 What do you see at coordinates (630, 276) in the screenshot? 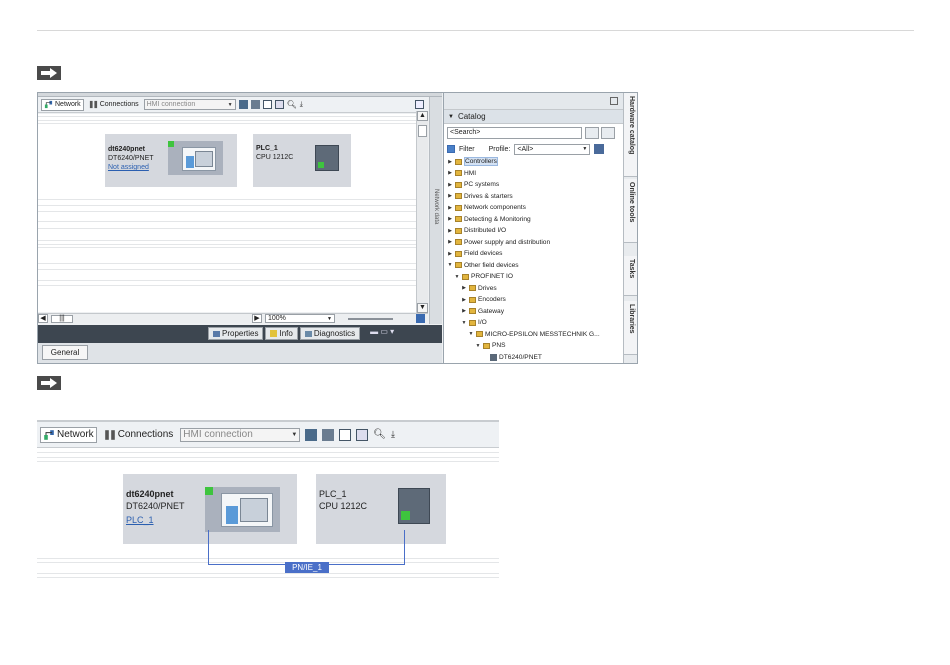
I see `rail-tab-tasks: Tasks` at bounding box center [630, 276].